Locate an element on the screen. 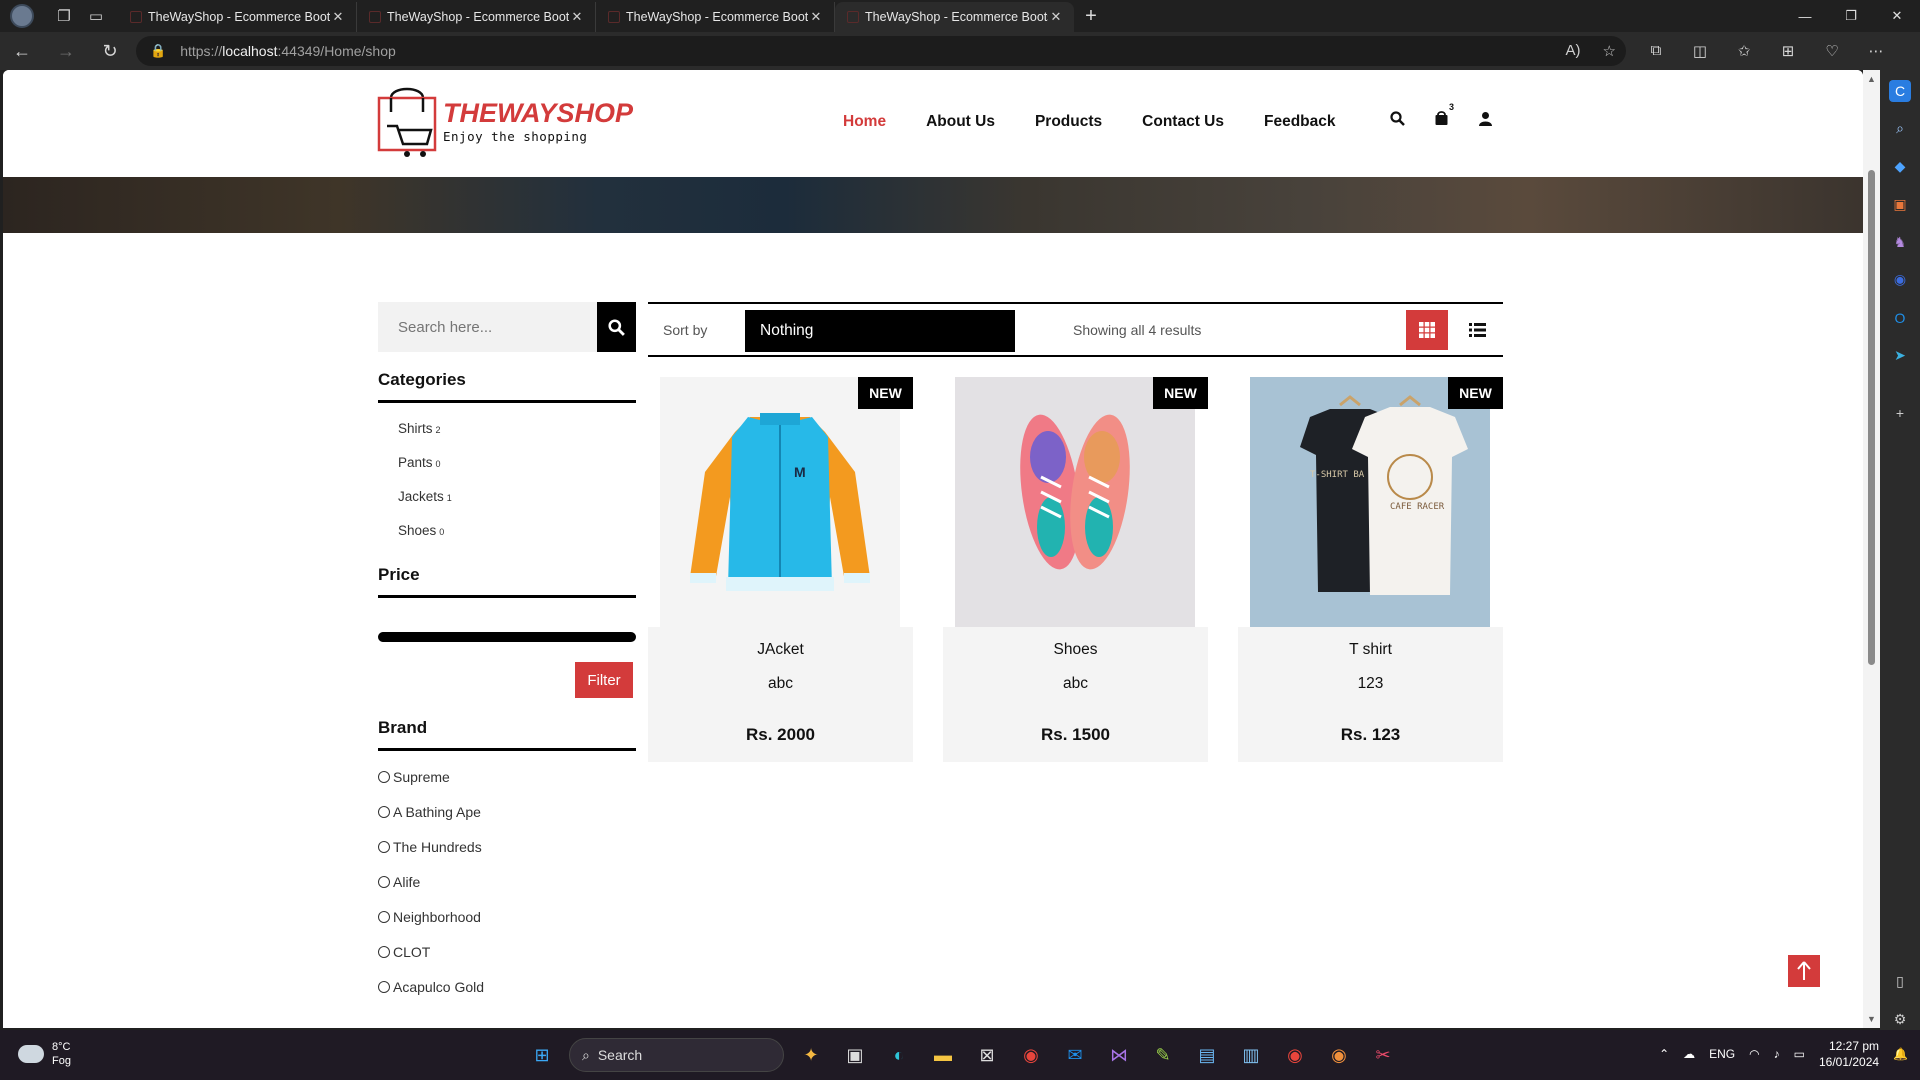  edge-icon: ◐ is located at coordinates (899, 1055).